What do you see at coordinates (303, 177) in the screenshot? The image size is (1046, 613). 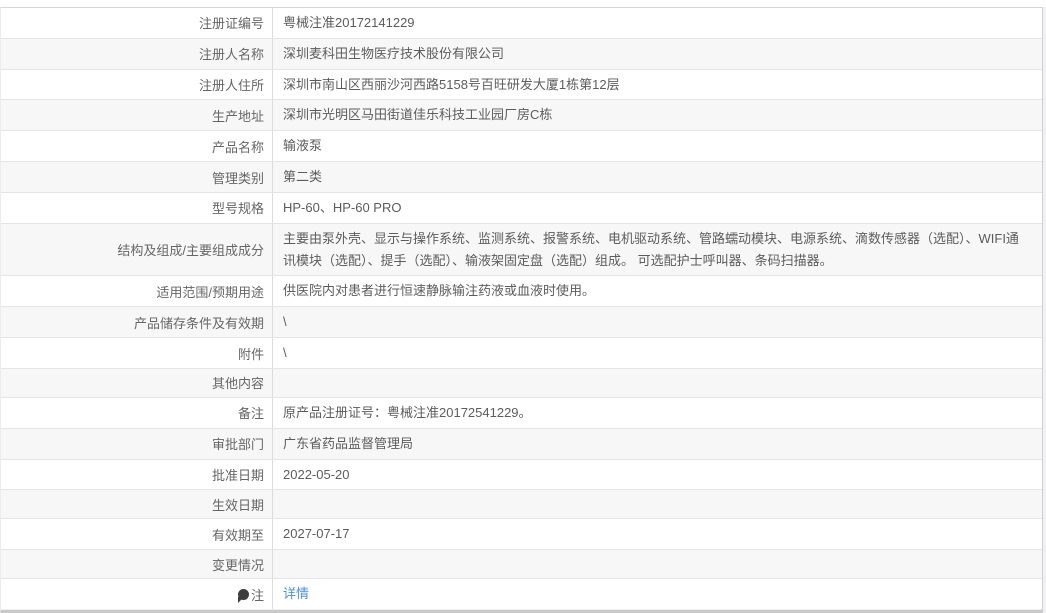 I see `row-value: 第二类` at bounding box center [303, 177].